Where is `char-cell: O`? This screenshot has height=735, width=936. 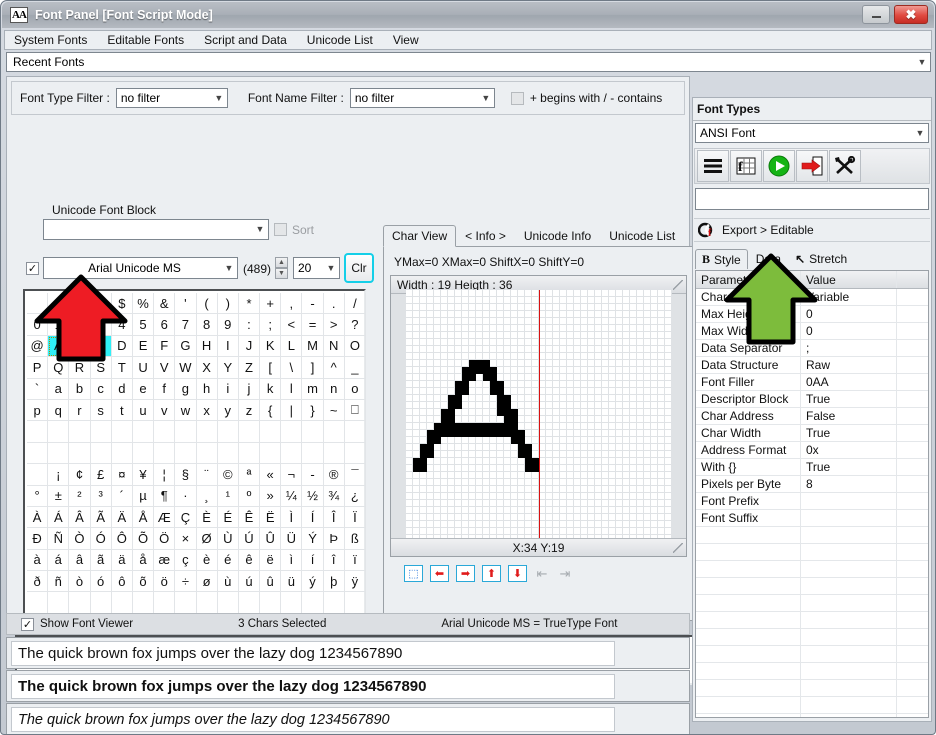
char-cell: O is located at coordinates (355, 346).